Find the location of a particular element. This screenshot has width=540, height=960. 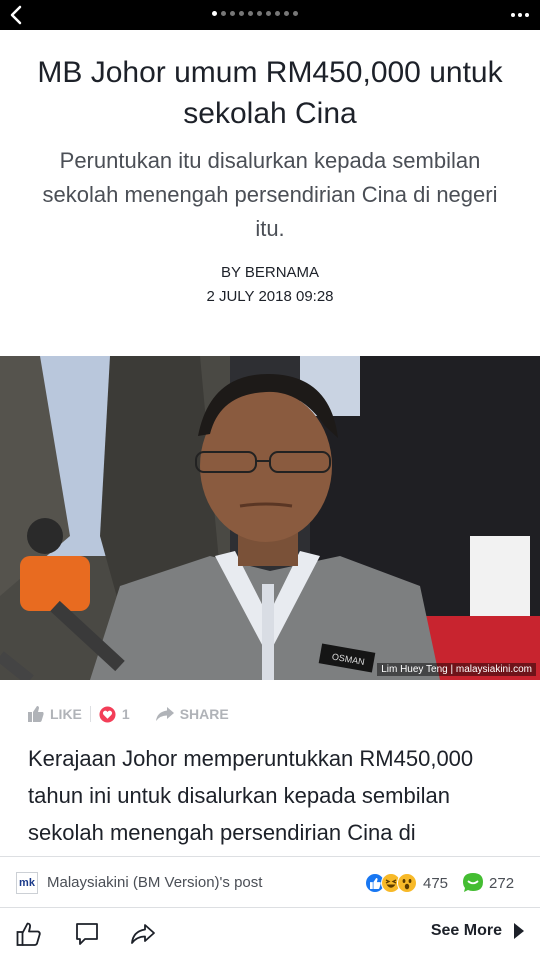

comment-count: 272 is located at coordinates (502, 883).